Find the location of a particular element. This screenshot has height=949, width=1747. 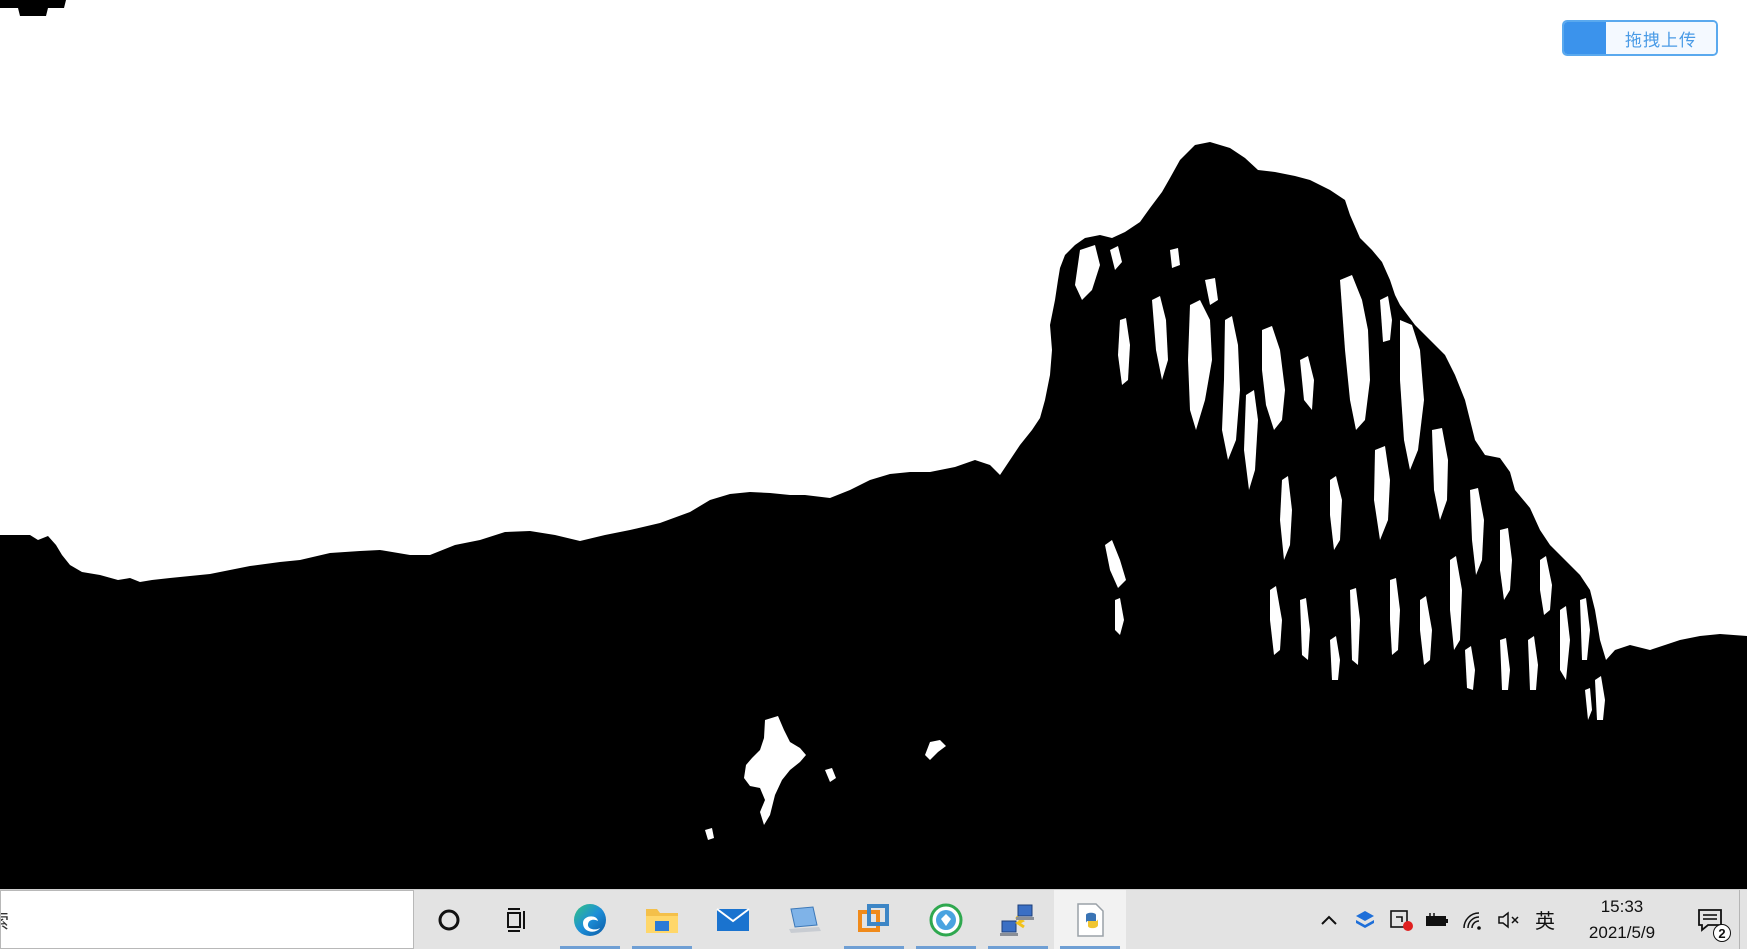

battery-icon is located at coordinates (1437, 919).